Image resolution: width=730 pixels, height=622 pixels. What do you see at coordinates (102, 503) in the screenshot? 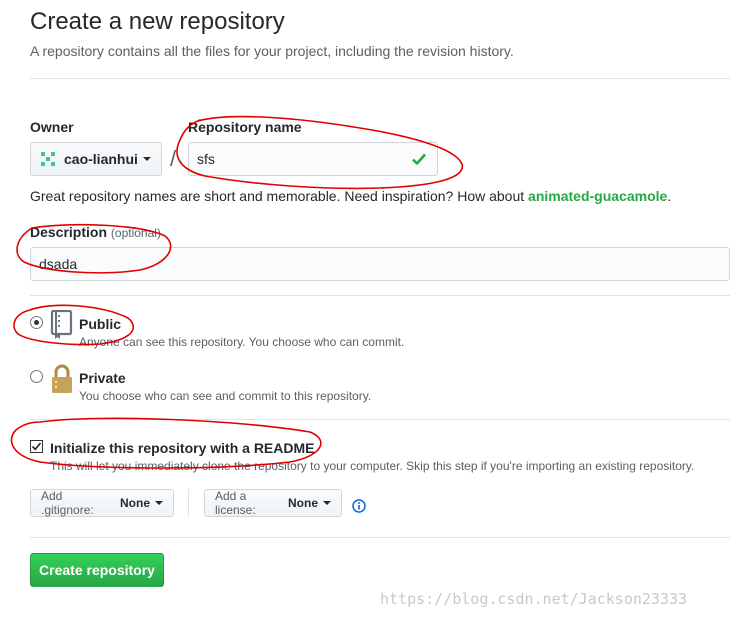
I see `gitignore-select: Add .gitignore: None` at bounding box center [102, 503].